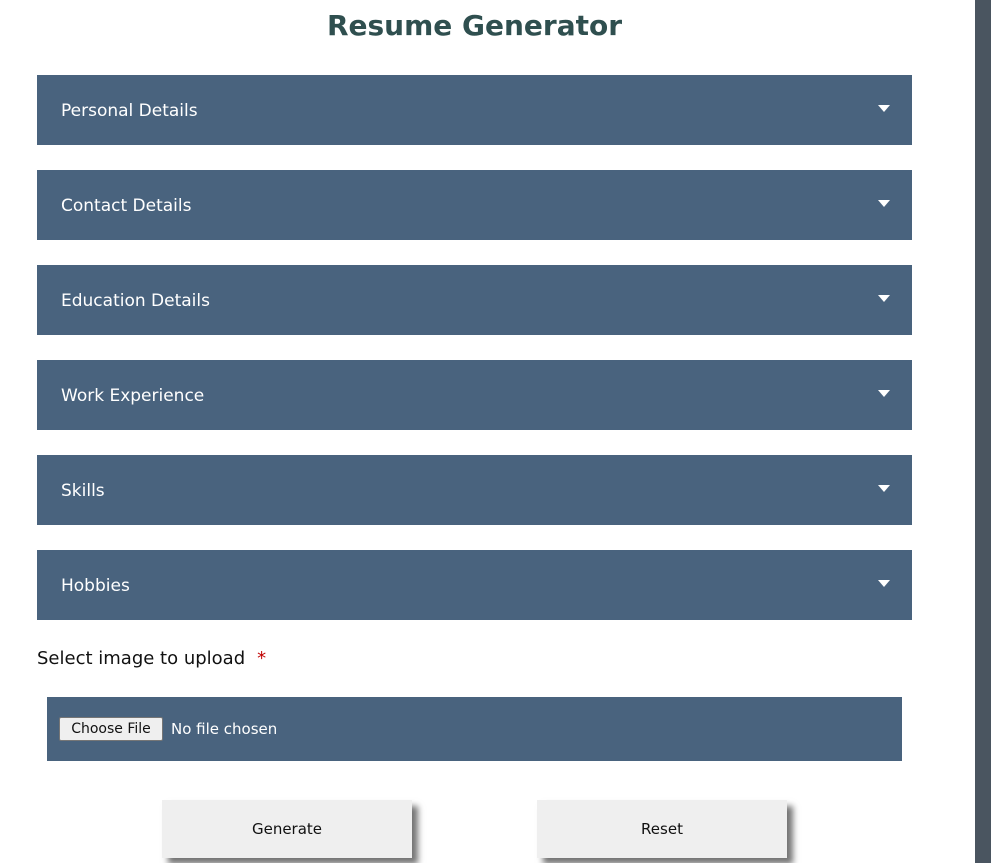 The height and width of the screenshot is (863, 991). What do you see at coordinates (262, 658) in the screenshot?
I see `required-asterisk: *` at bounding box center [262, 658].